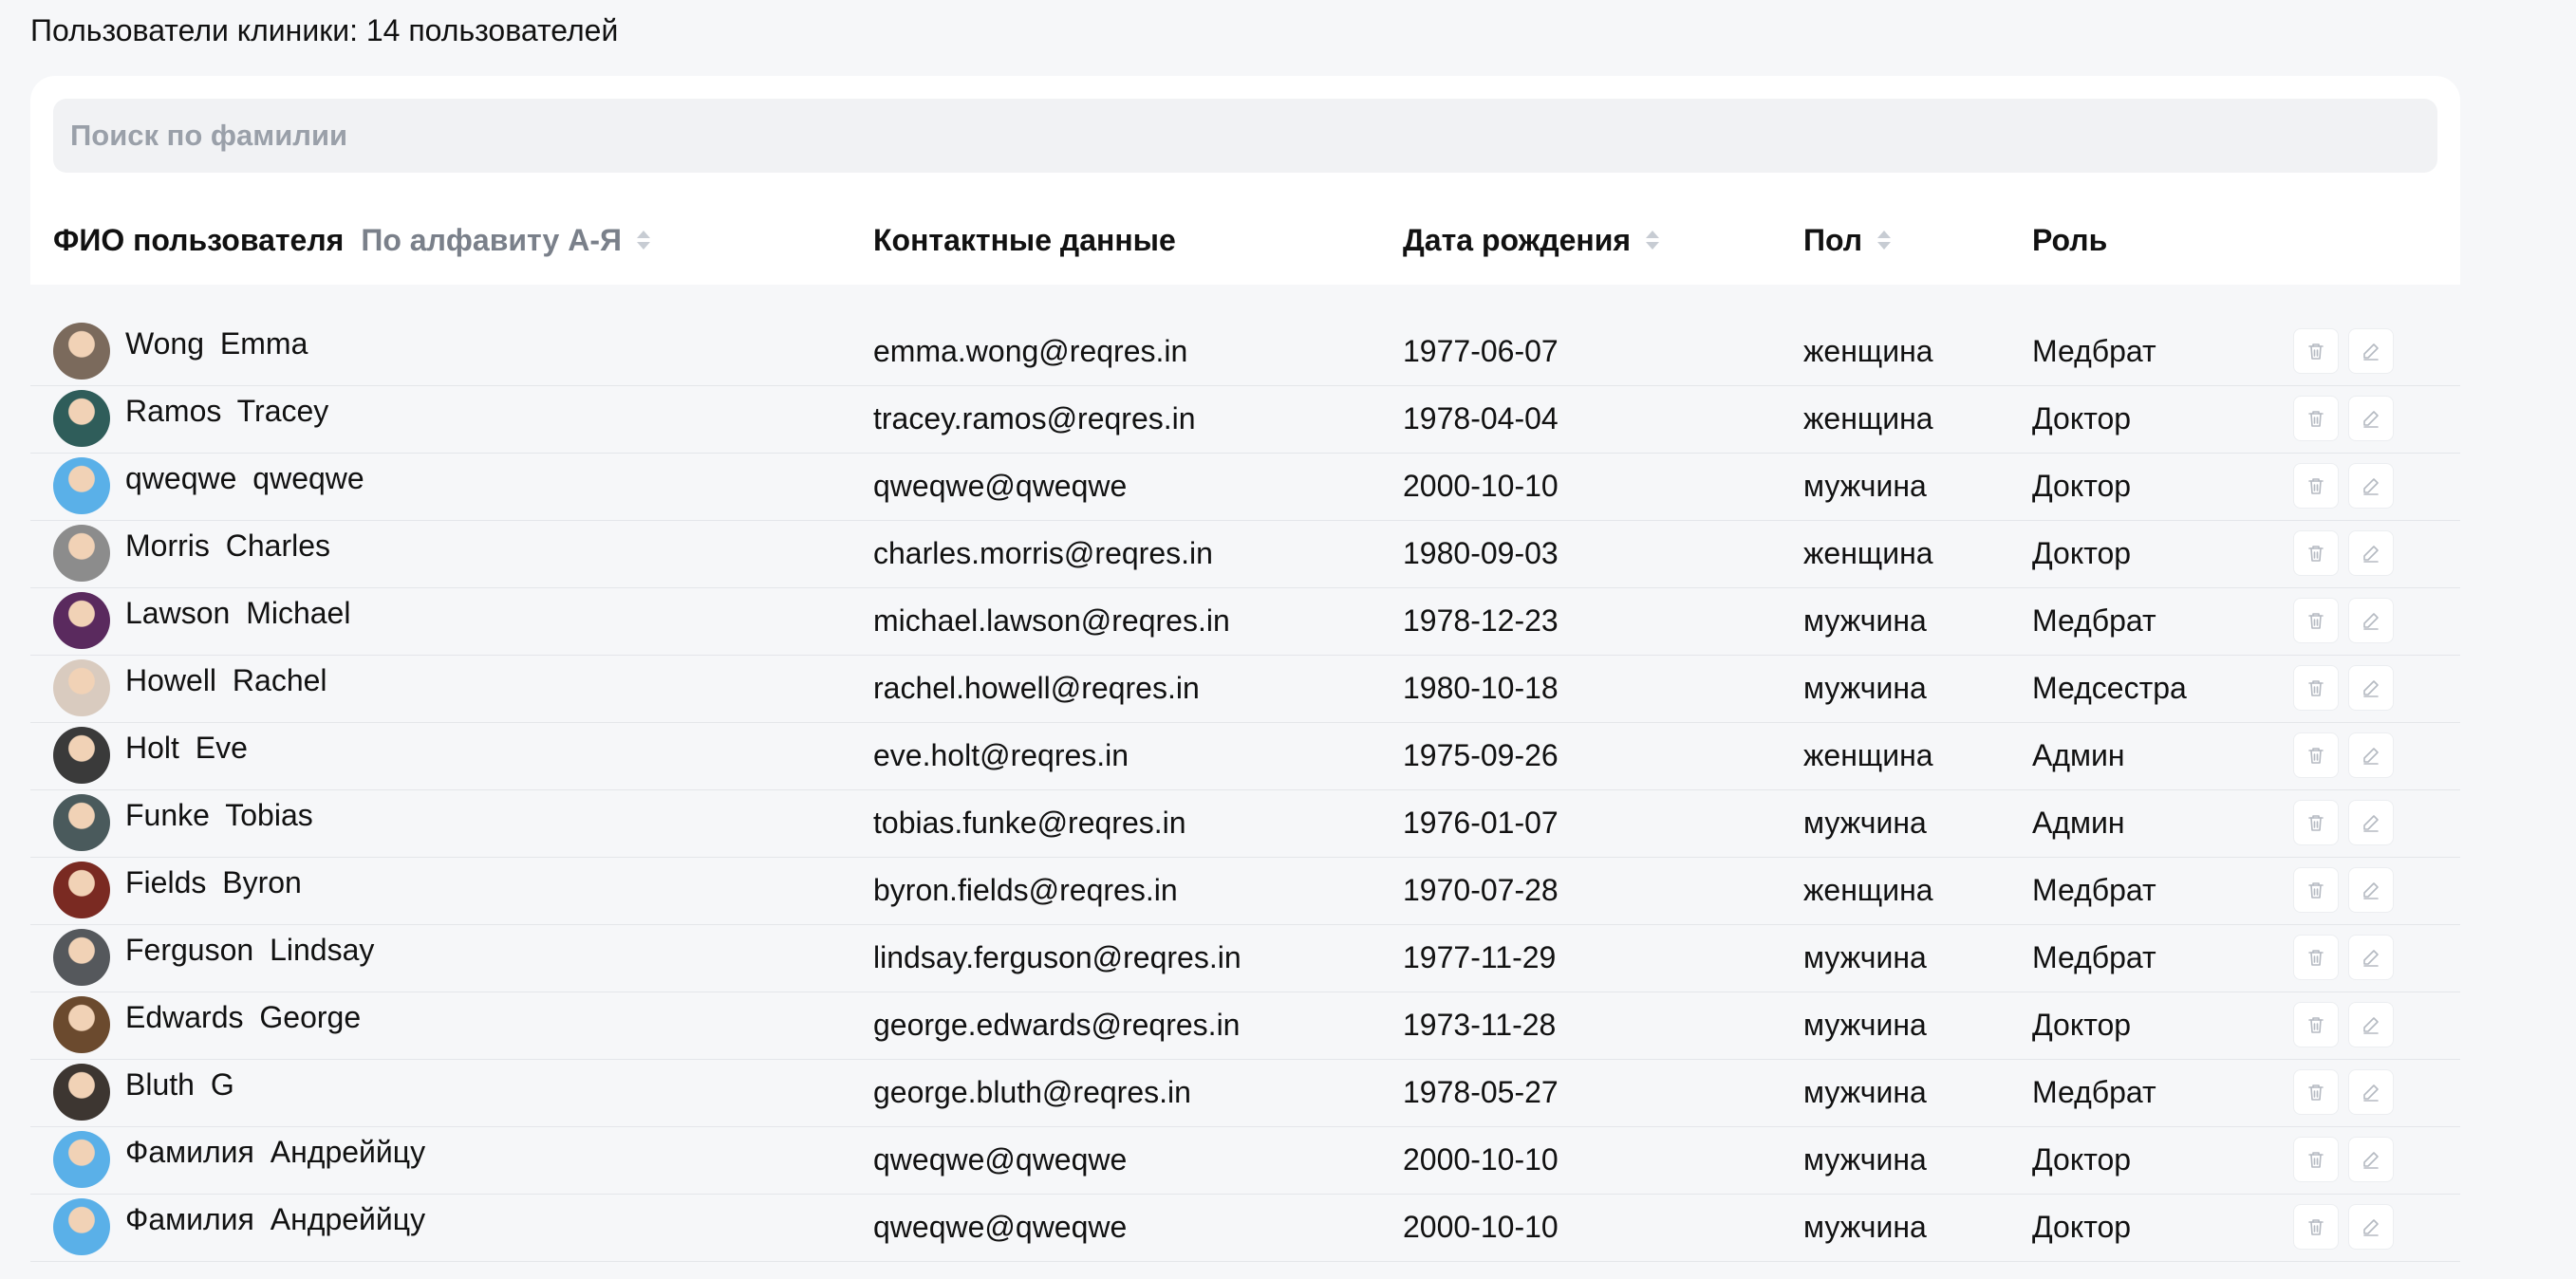  Describe the element at coordinates (1209, 136) in the screenshot. I see `search-input` at that location.